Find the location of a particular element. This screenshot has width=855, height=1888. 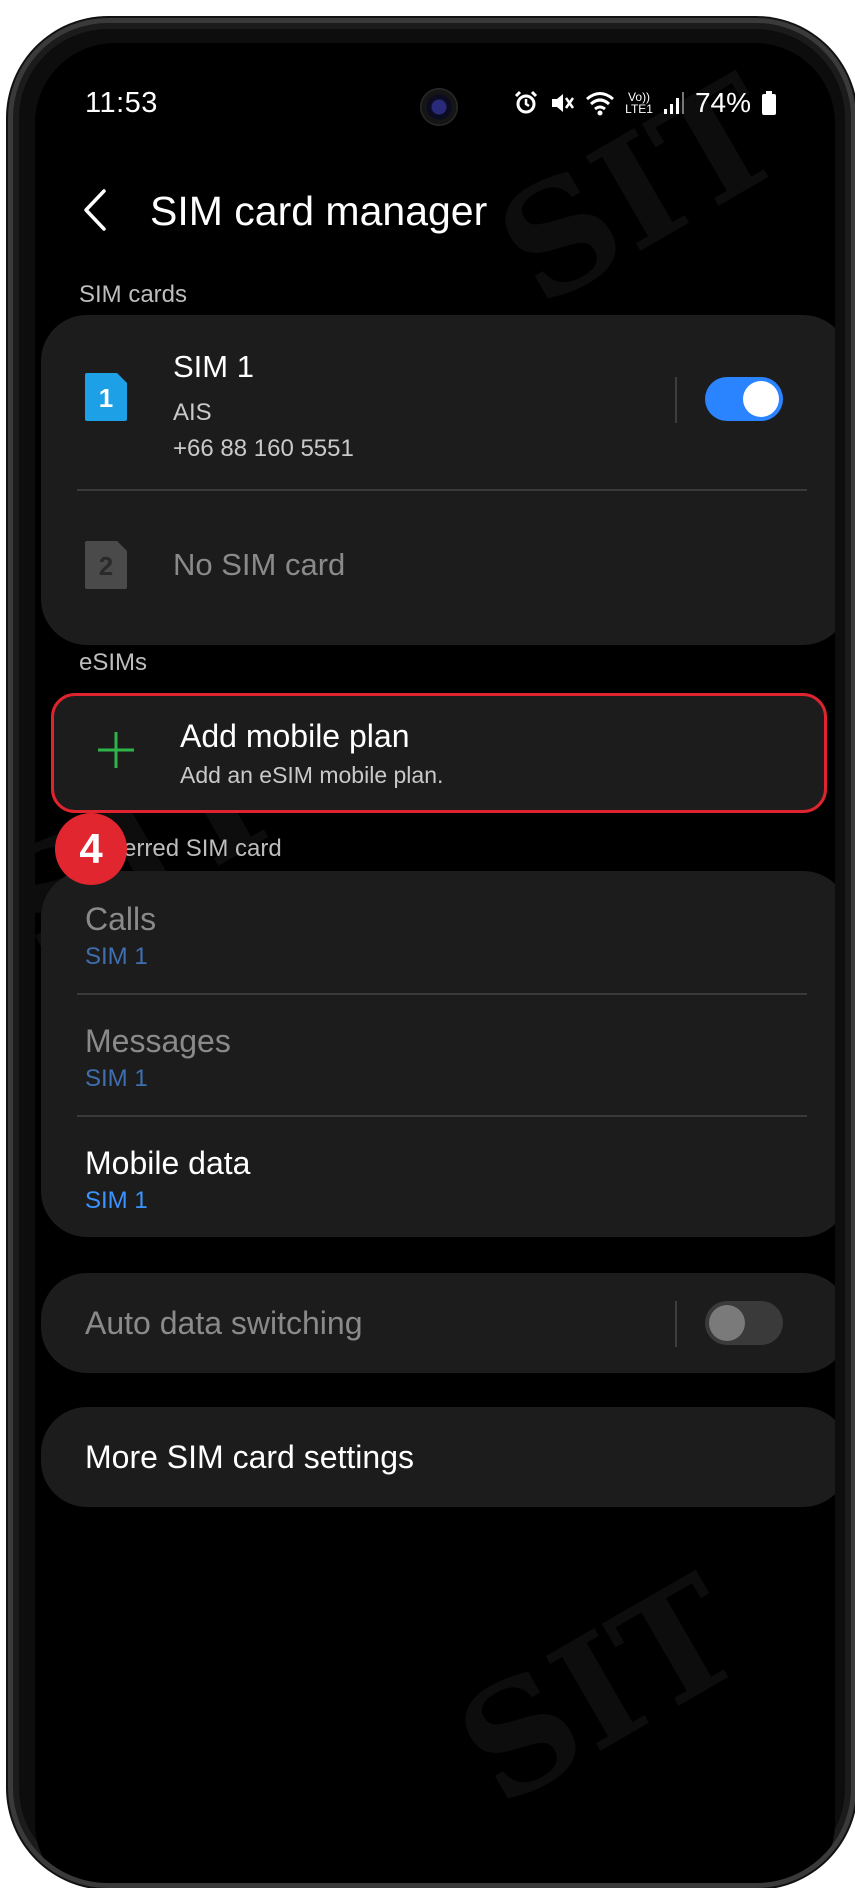

sim1-number: +66 88 160 5551 is located at coordinates (263, 448).